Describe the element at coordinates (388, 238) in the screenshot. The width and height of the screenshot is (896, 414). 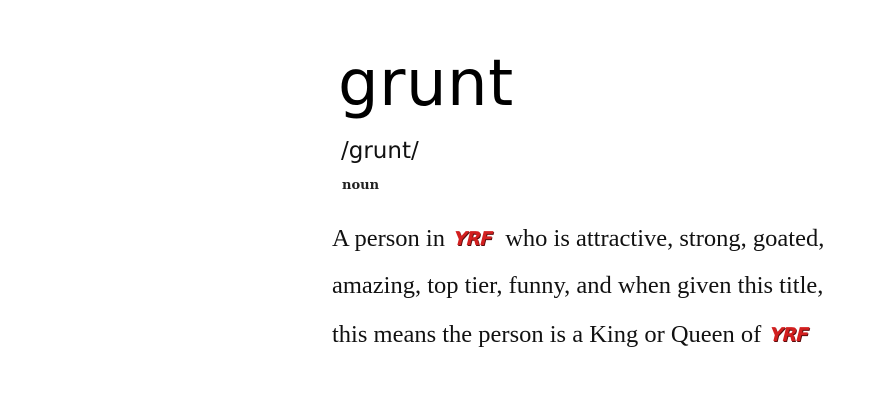
I see `definition-text: A person in` at that location.